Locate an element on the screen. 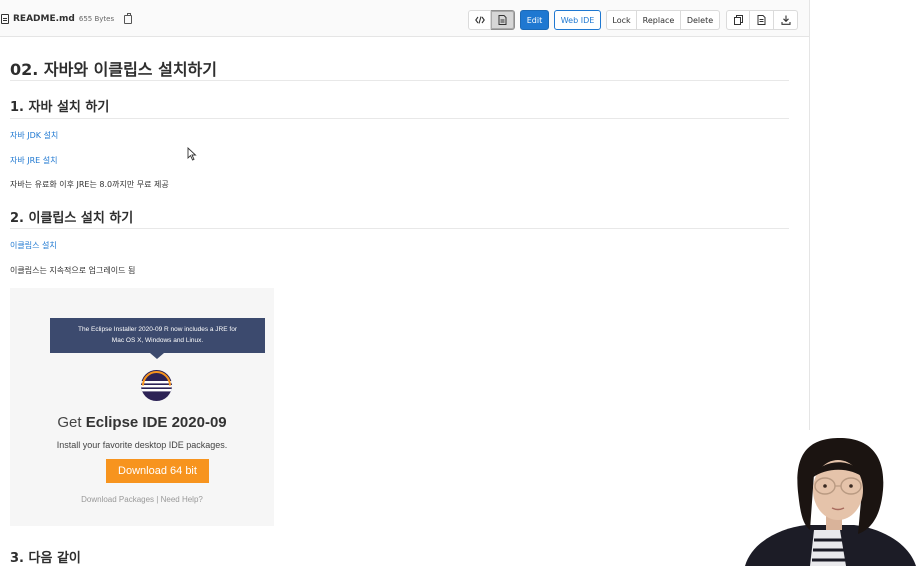 The height and width of the screenshot is (566, 920). raw-file-icon is located at coordinates (761, 20).